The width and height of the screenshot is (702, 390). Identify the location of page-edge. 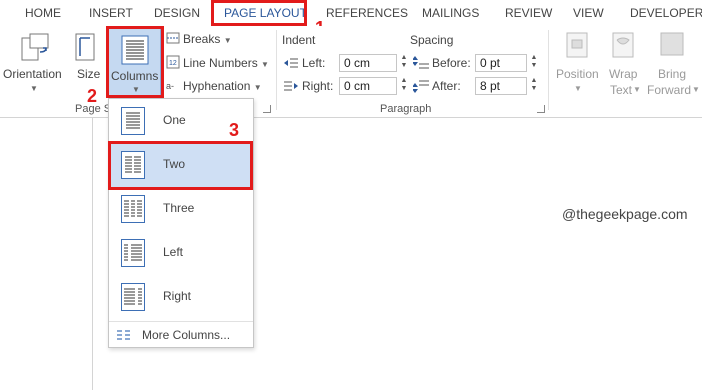
(92, 254).